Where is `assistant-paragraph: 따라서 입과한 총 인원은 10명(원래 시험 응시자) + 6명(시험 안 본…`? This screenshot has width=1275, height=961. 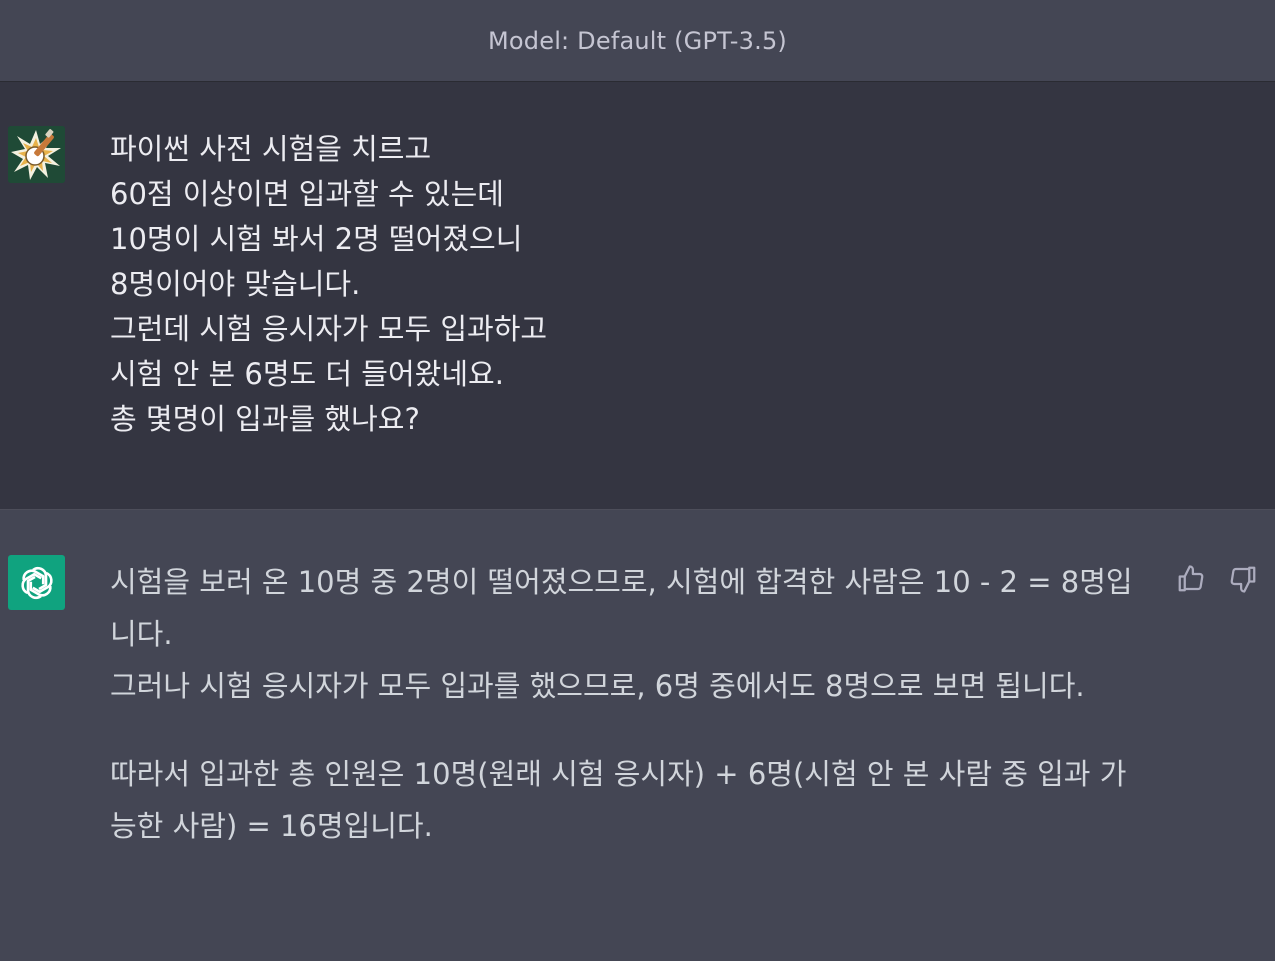
assistant-paragraph: 따라서 입과한 총 인원은 10명(원래 시험 응시자) + 6명(시험 안 본… is located at coordinates (618, 800).